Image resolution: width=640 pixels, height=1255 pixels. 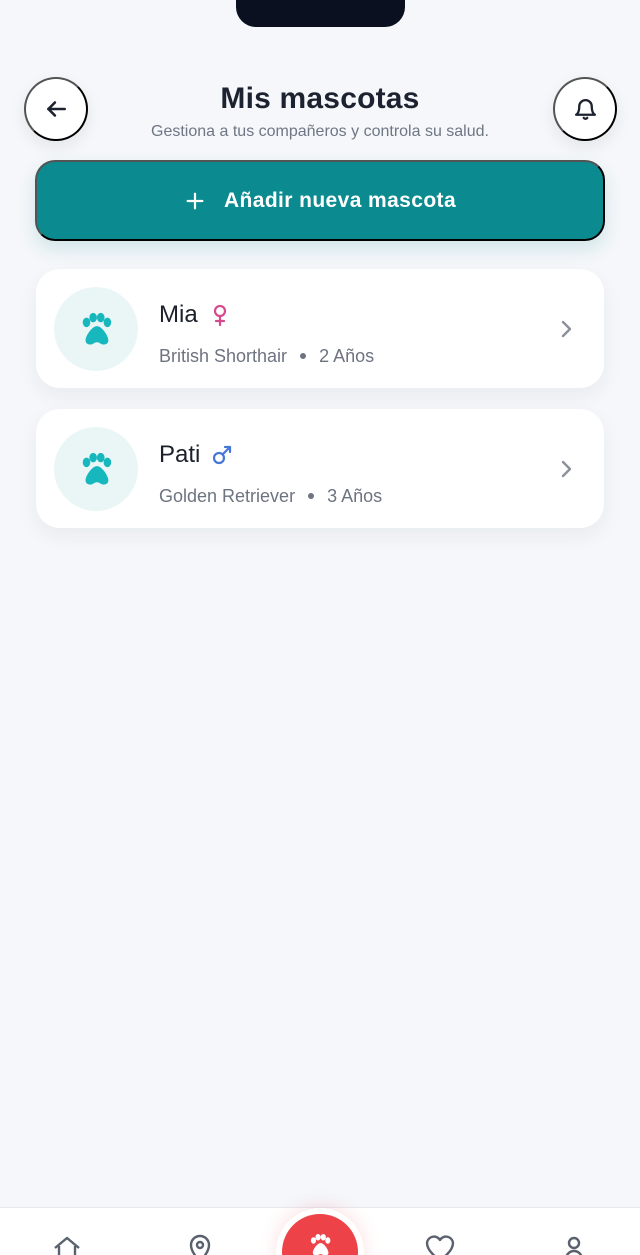 I want to click on pet-name: Mia, so click(x=178, y=314).